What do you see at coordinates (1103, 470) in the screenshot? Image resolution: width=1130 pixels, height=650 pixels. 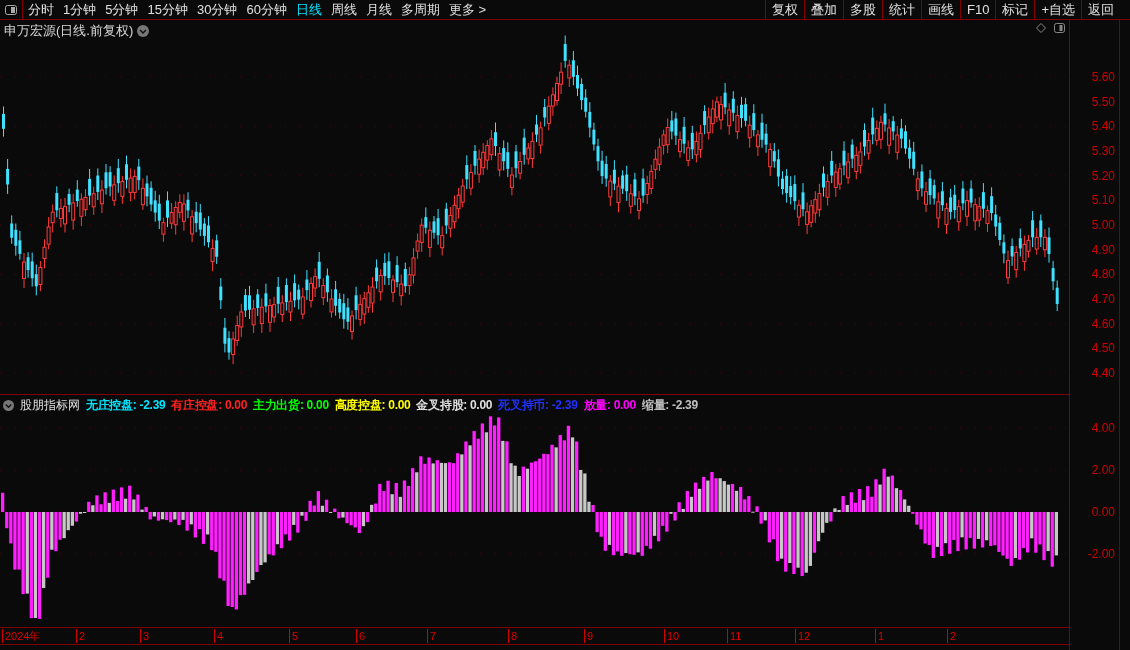 I see `indicator-axis-label: 2.00` at bounding box center [1103, 470].